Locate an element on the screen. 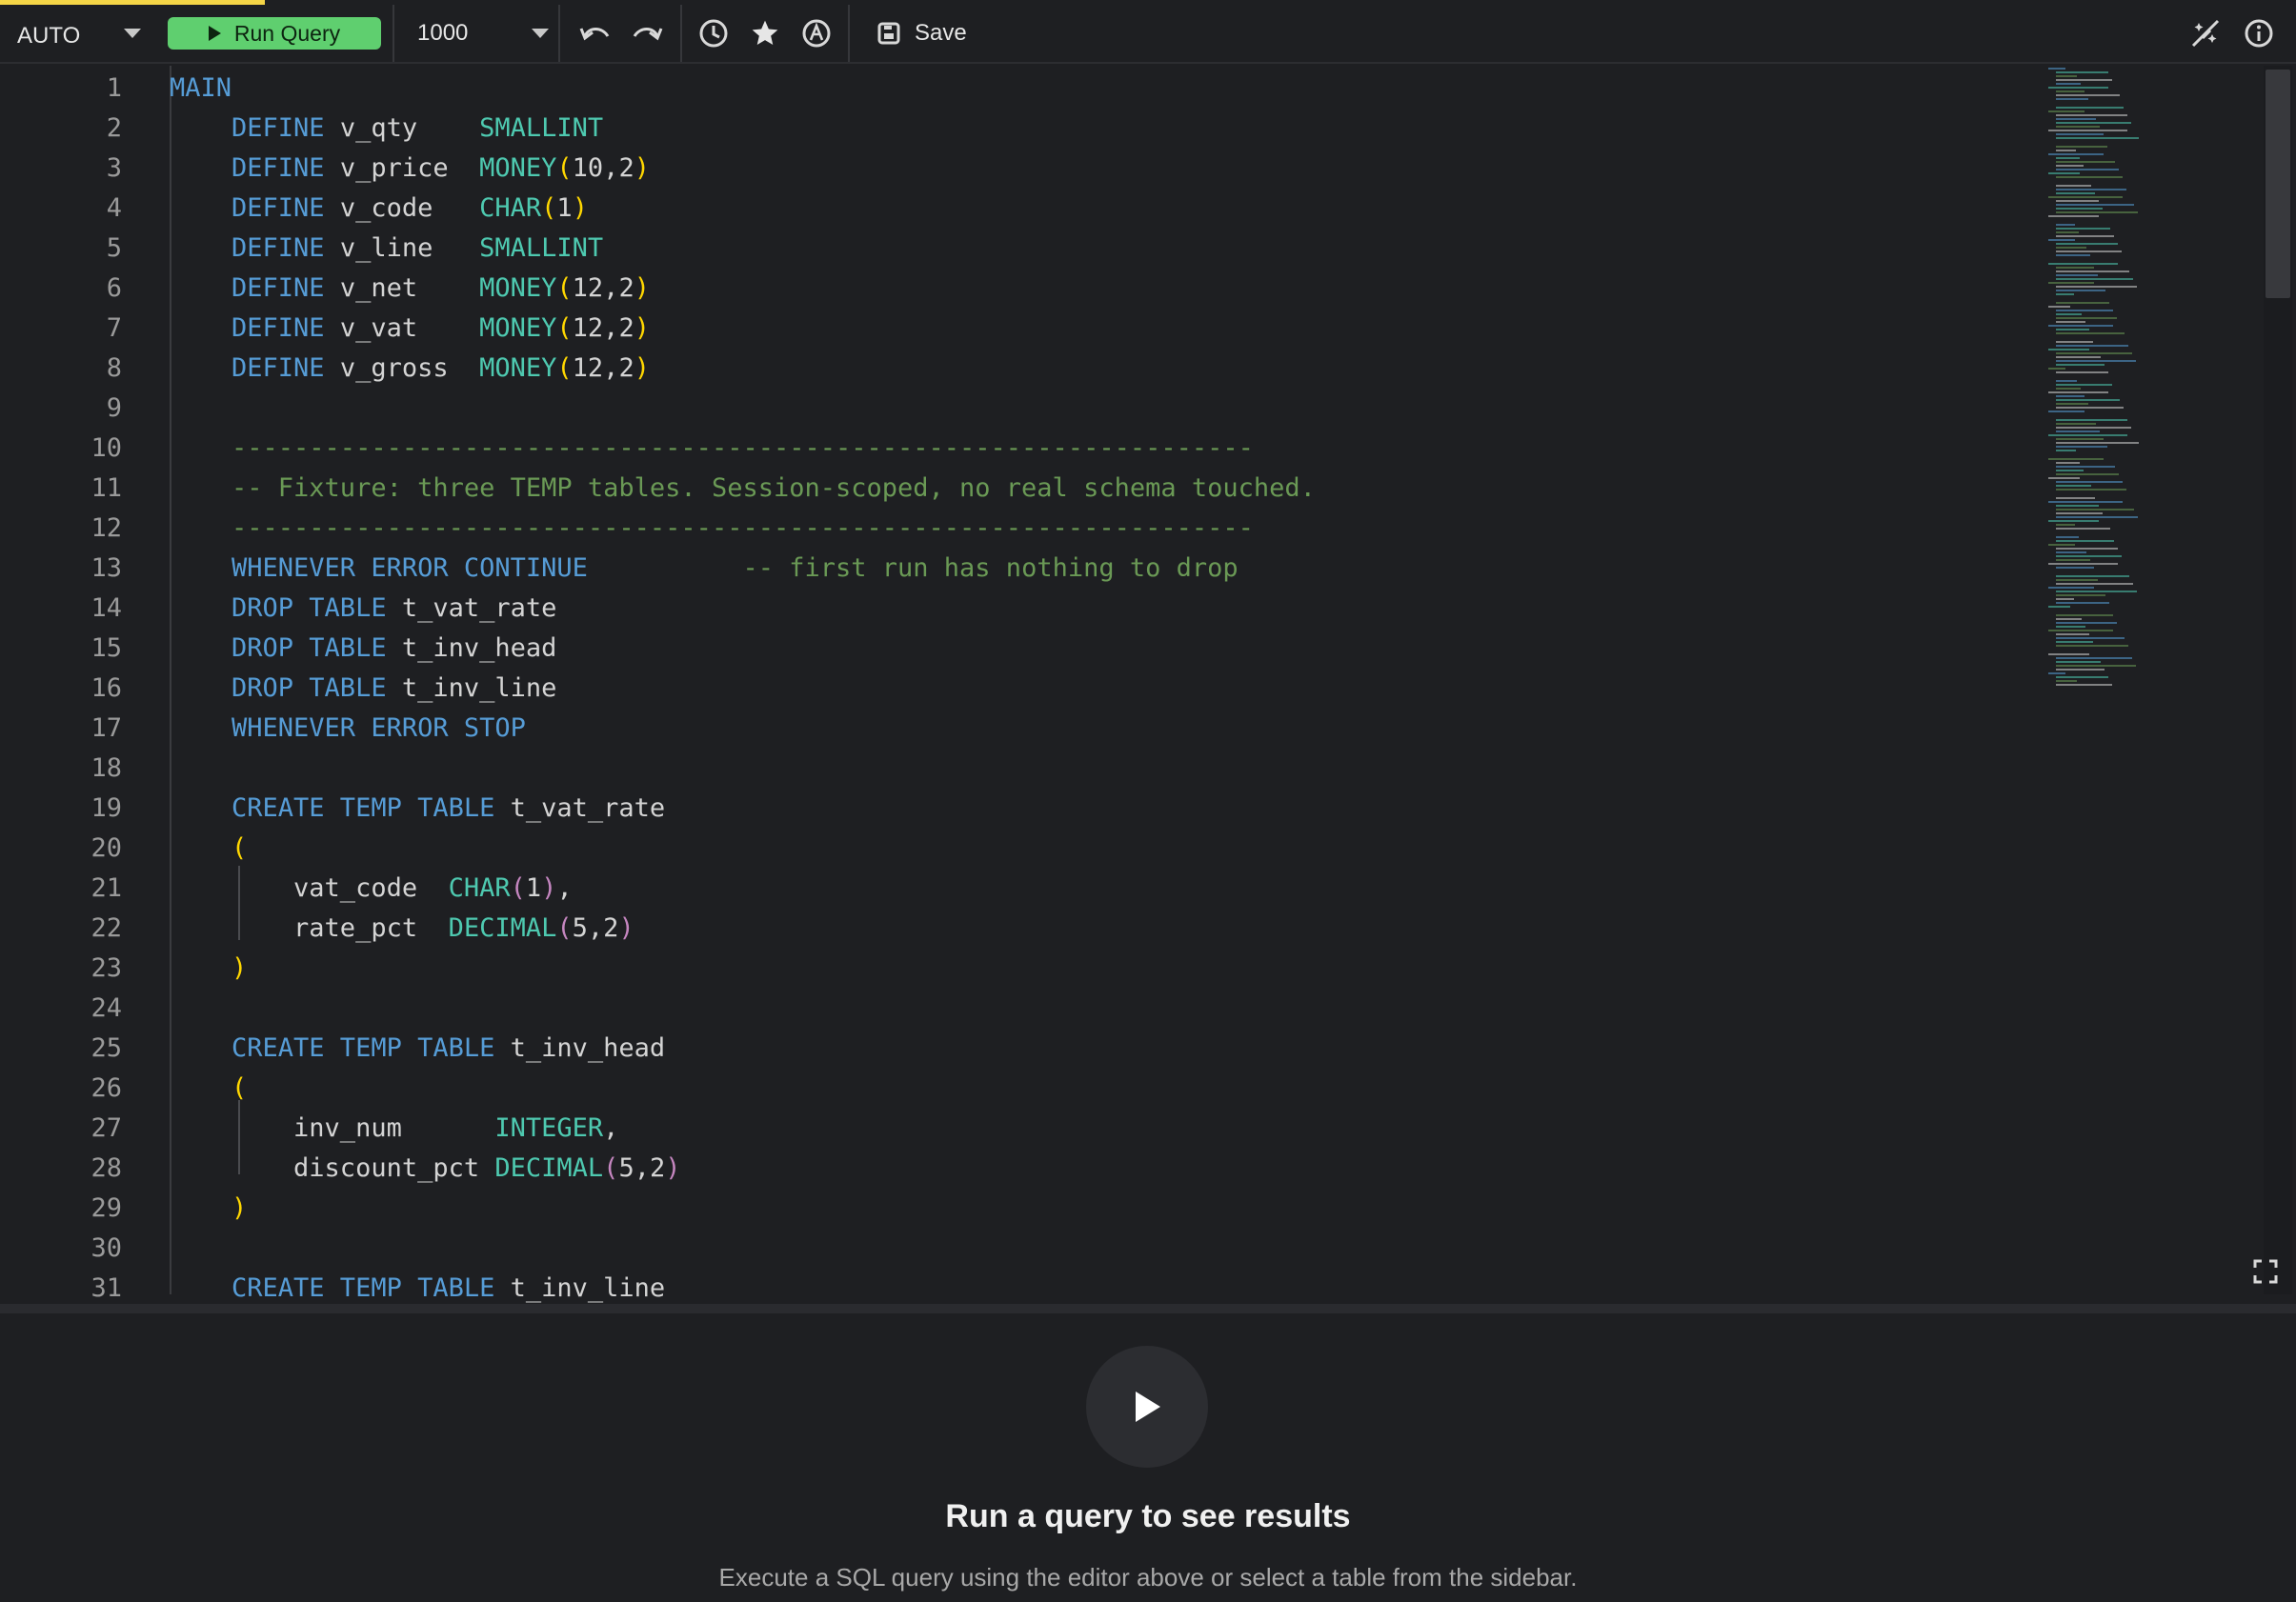 This screenshot has width=2296, height=1602. code-line: 4 DEFINE v_code CHAR(1) is located at coordinates (1019, 209).